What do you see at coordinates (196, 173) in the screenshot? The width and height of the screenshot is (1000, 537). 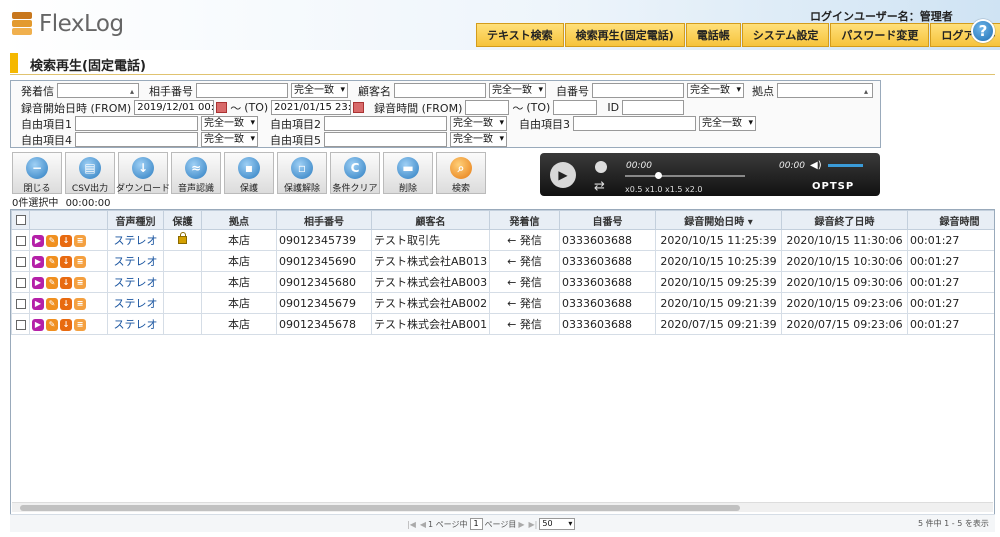 I see `voice-recognition-button: ≈ 音声認識` at bounding box center [196, 173].